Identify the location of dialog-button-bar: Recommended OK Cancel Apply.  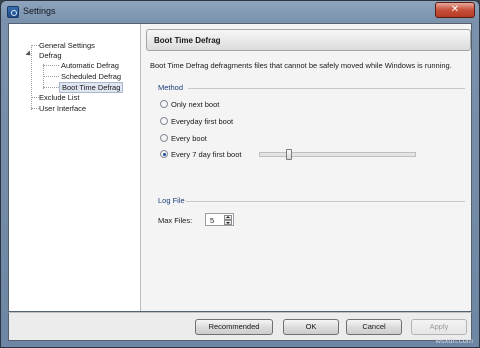
(240, 326).